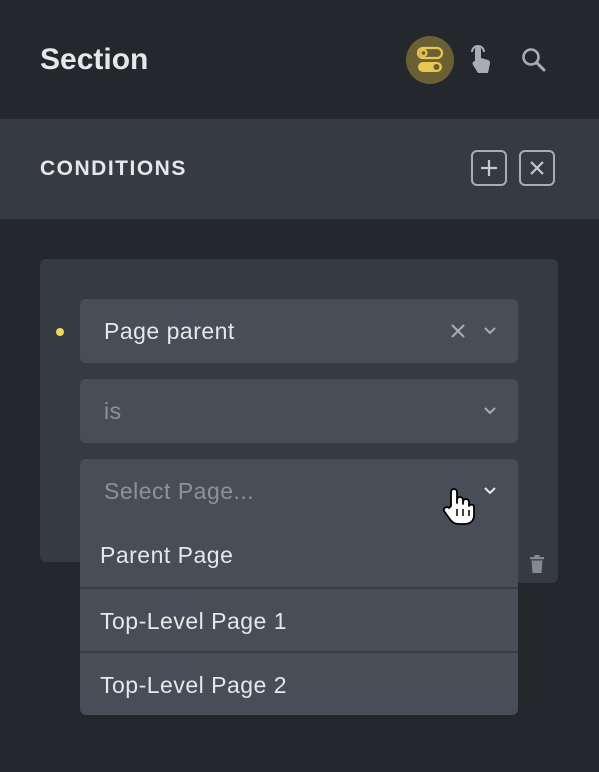 This screenshot has width=599, height=772. I want to click on add-condition-button, so click(489, 168).